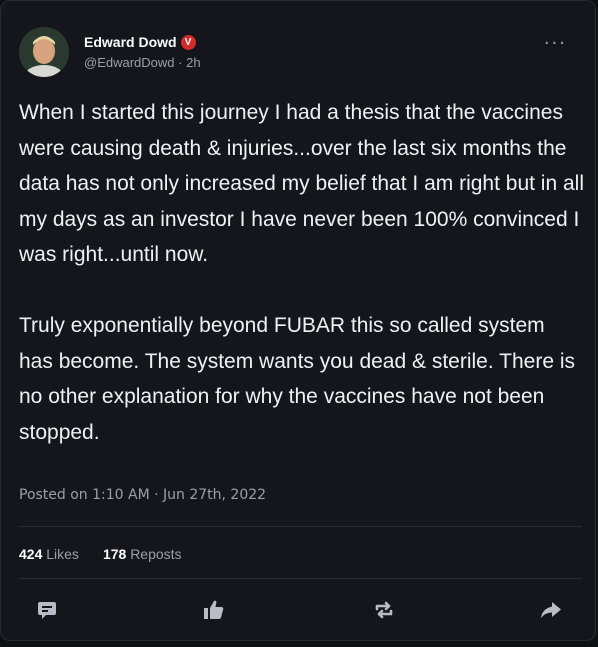 Image resolution: width=598 pixels, height=647 pixels. What do you see at coordinates (555, 44) in the screenshot?
I see `more-horizontal-icon: ···` at bounding box center [555, 44].